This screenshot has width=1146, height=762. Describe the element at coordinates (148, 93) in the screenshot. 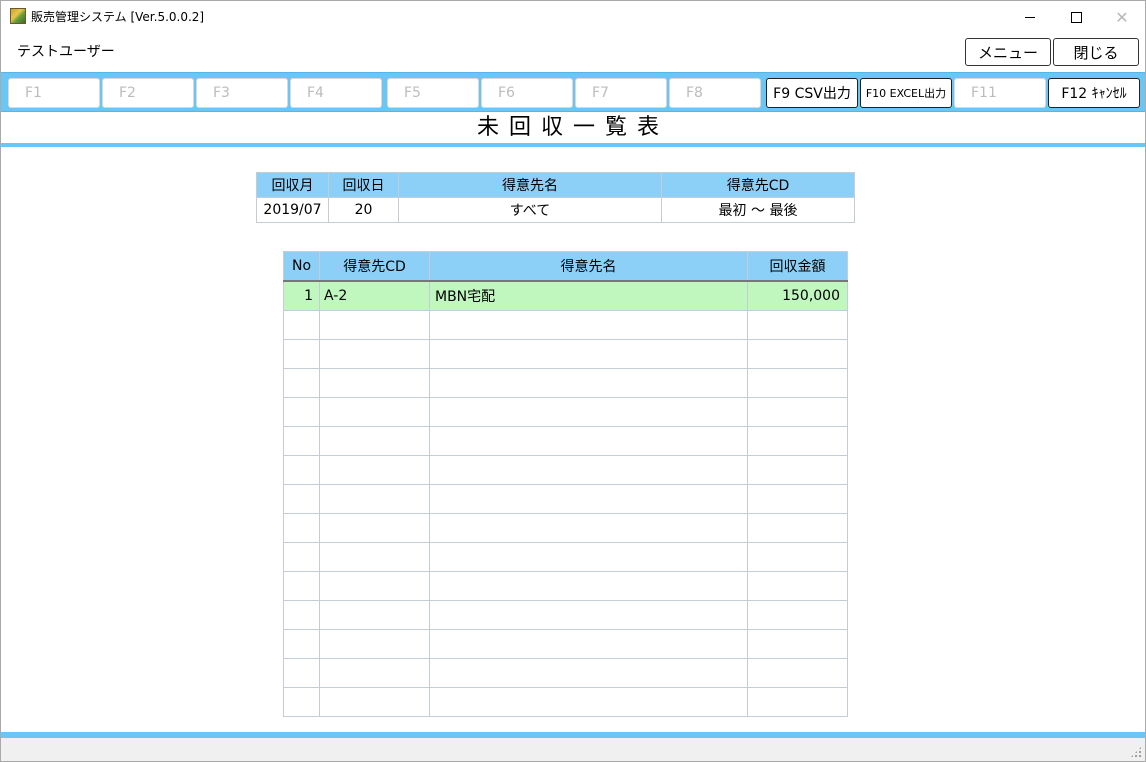

I see `f2-button: F2` at that location.